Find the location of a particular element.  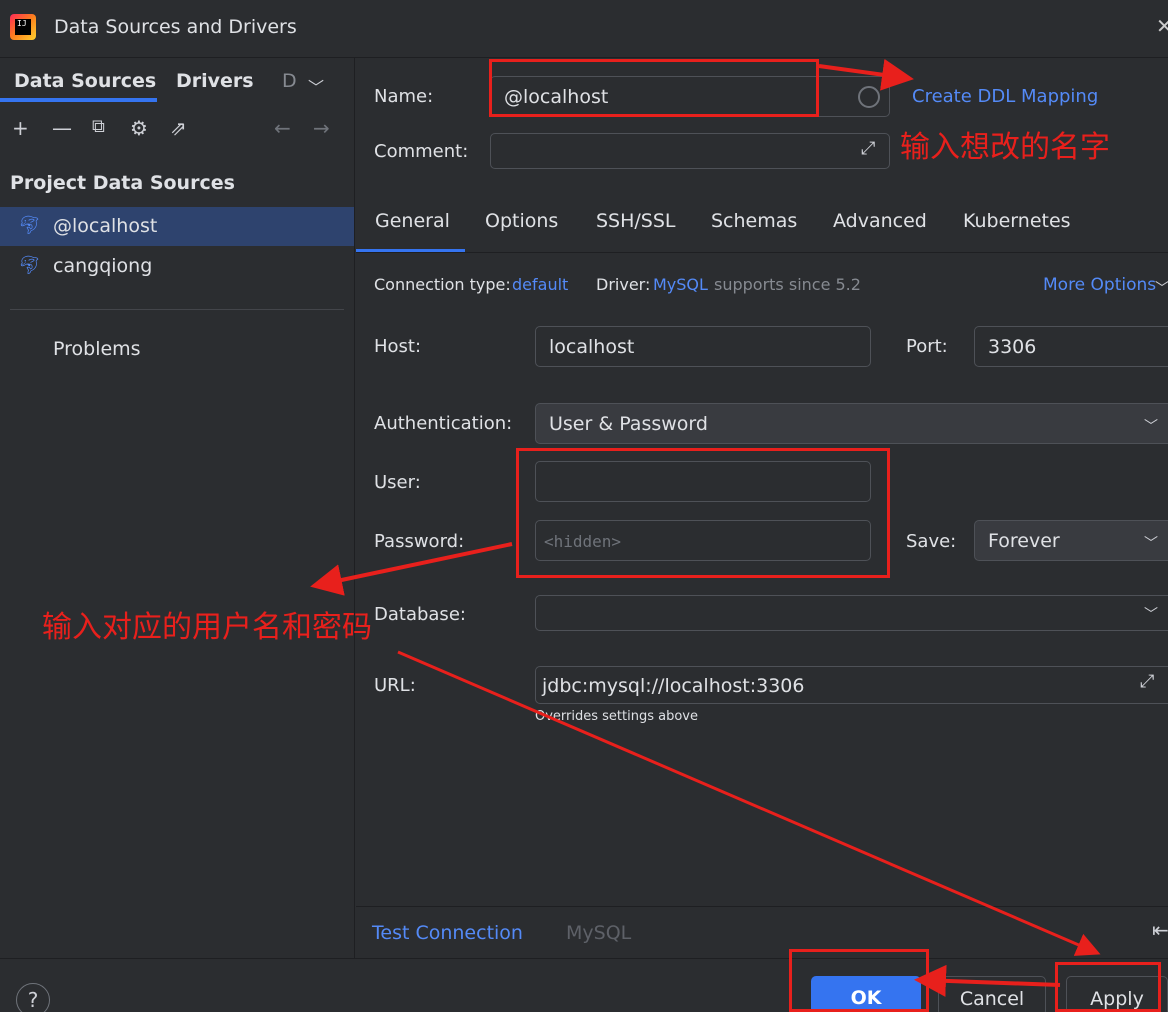

arrow-to-ok is located at coordinates (987, 980).